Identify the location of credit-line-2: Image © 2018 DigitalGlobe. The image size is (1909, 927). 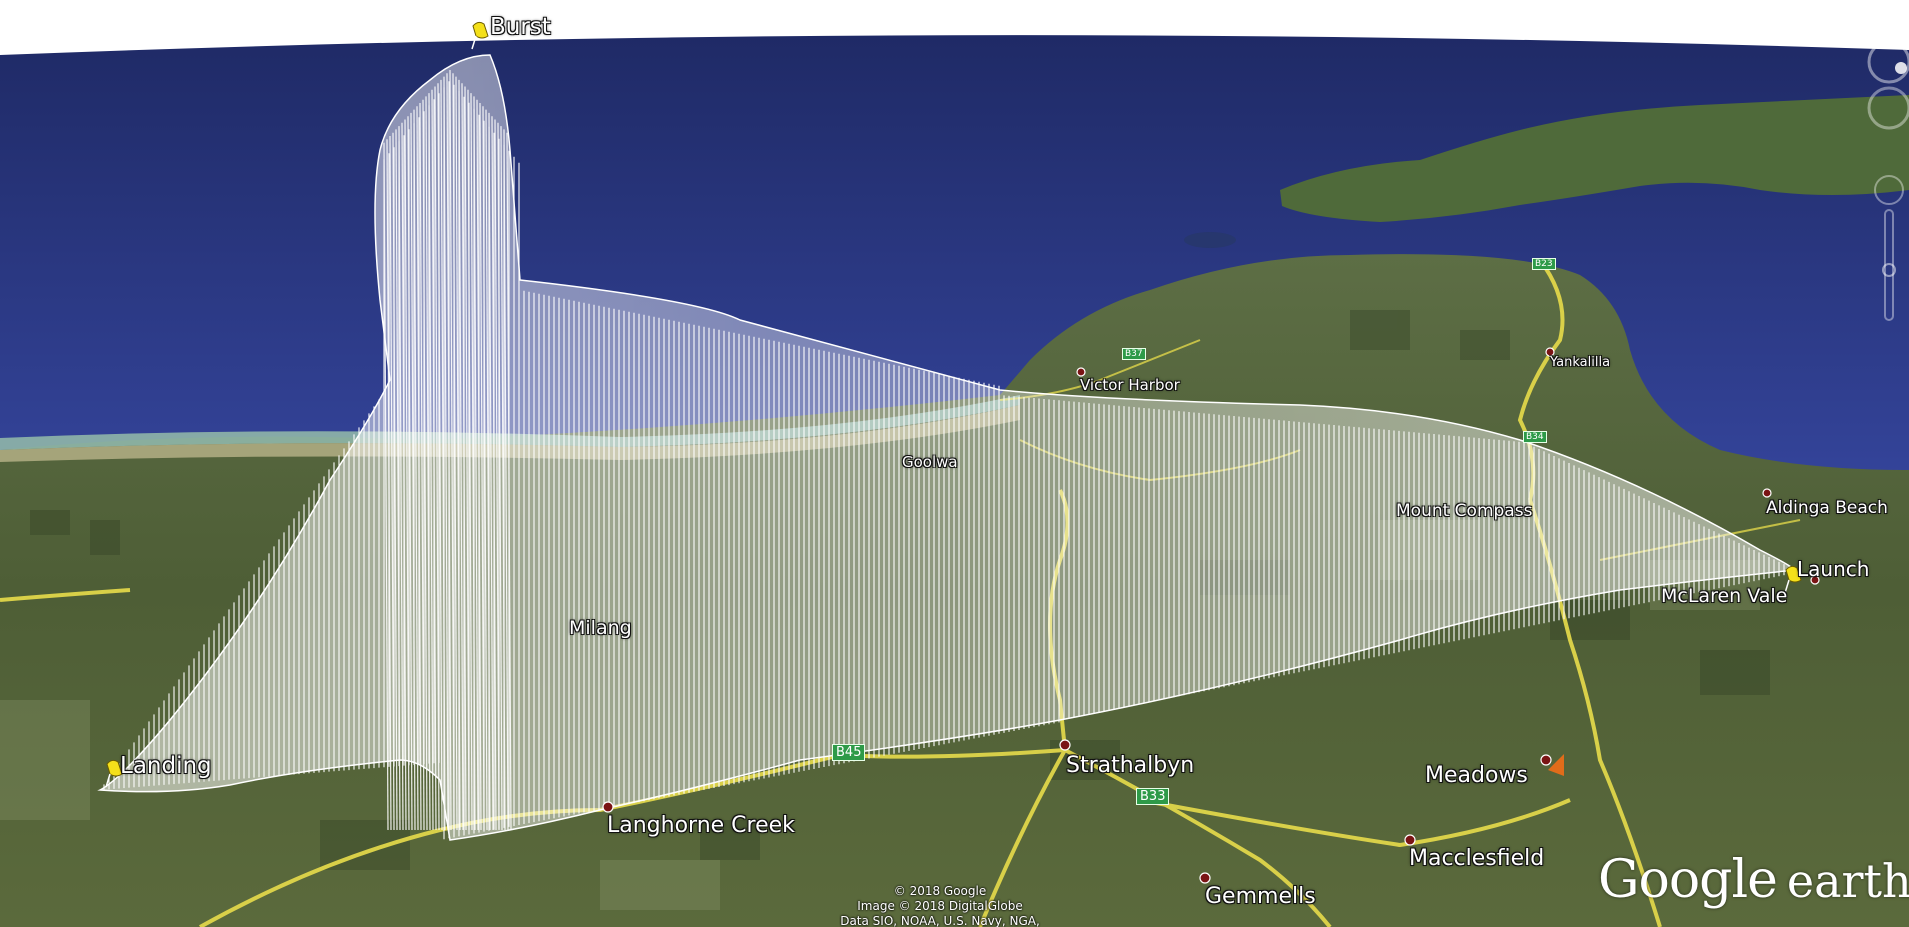
(940, 906).